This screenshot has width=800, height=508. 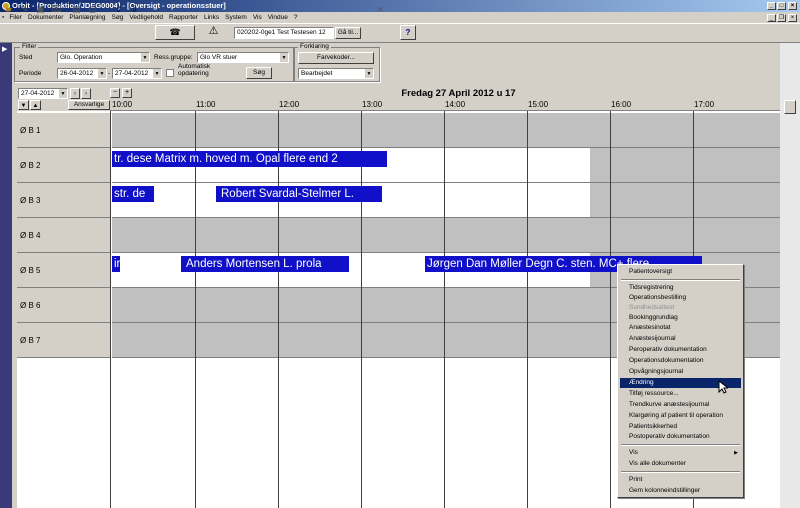 What do you see at coordinates (63, 235) in the screenshot?
I see `room-row-label: Ø B 4` at bounding box center [63, 235].